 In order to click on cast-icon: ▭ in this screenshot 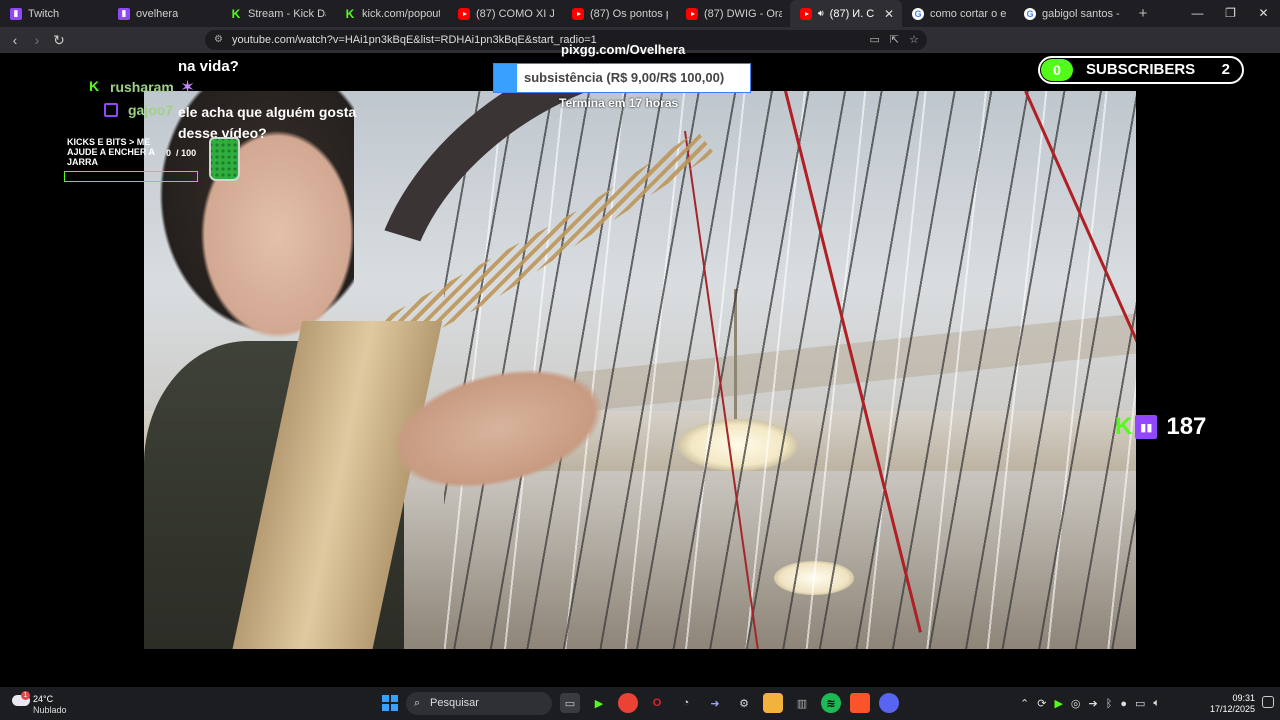, I will do `click(875, 40)`.